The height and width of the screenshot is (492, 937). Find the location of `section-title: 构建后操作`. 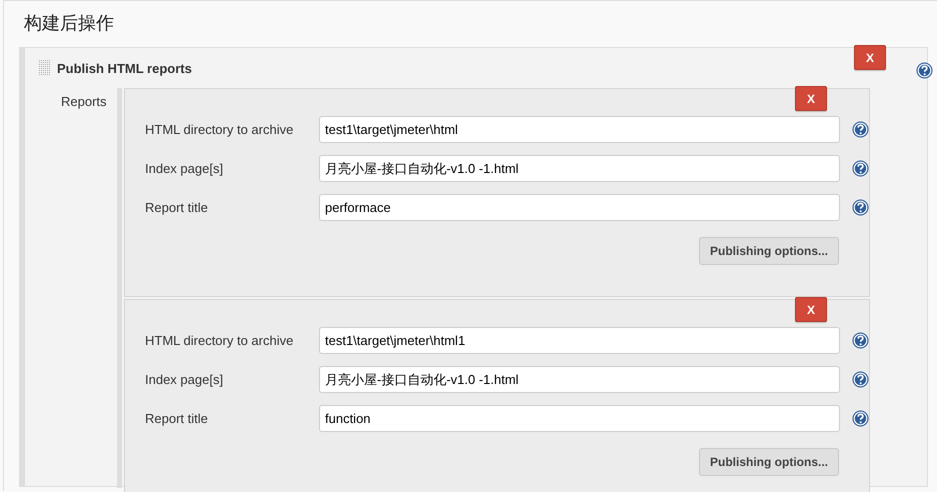

section-title: 构建后操作 is located at coordinates (68, 24).